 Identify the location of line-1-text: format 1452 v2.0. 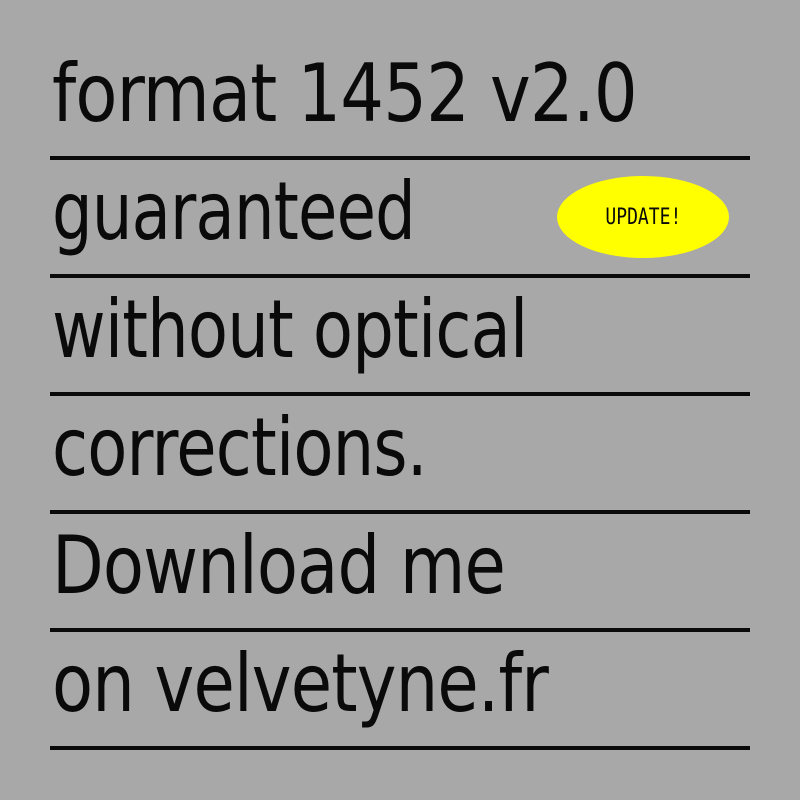
(345, 93).